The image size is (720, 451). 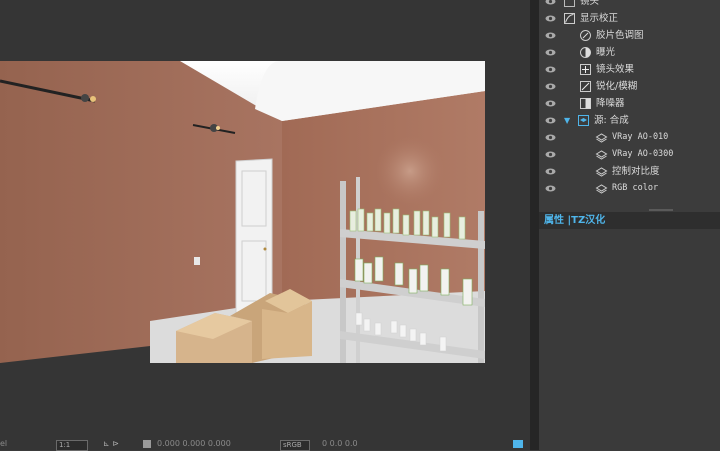 What do you see at coordinates (340, 443) in the screenshot?
I see `value-readout: 0 0.0 0.0` at bounding box center [340, 443].